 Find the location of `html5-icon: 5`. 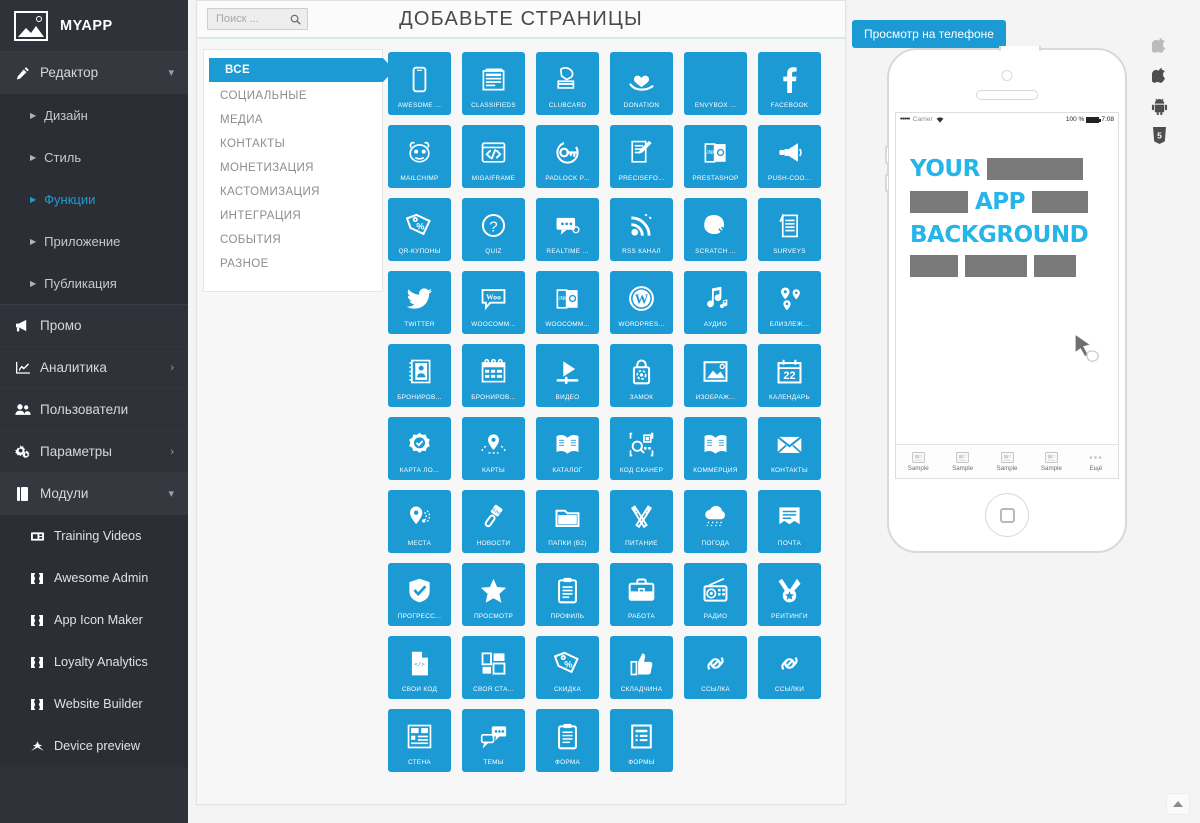

html5-icon: 5 is located at coordinates (1159, 135).